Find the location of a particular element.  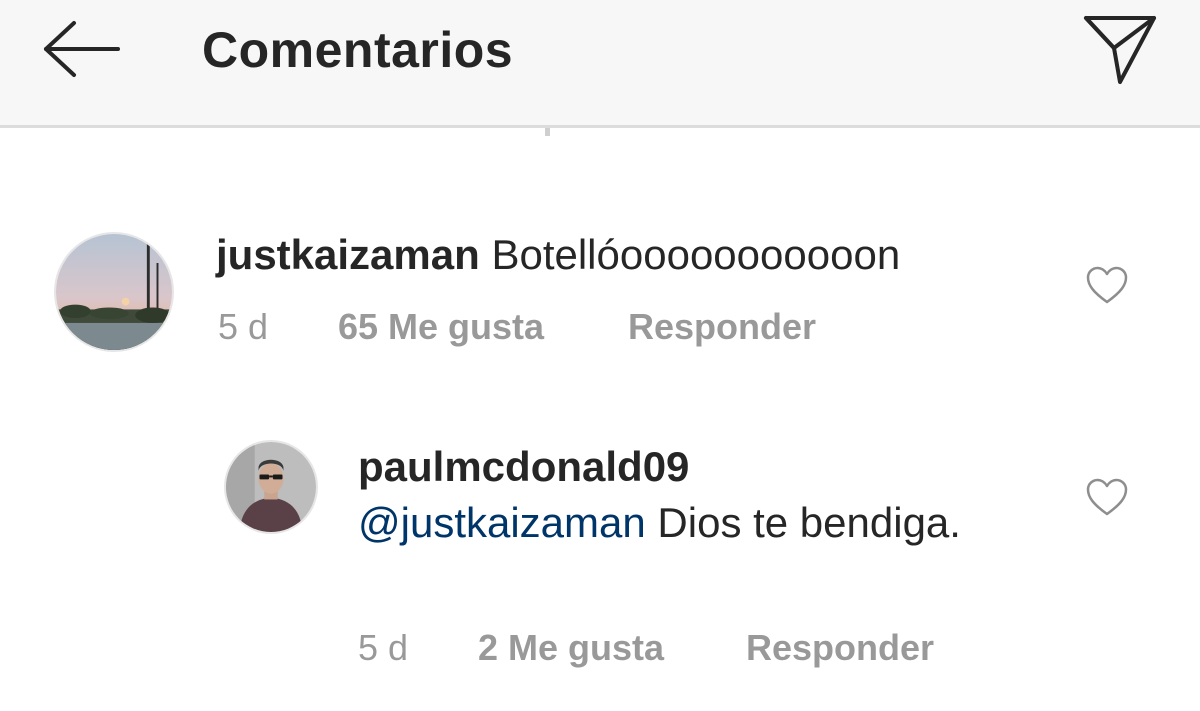

likes-count: 65 Me gusta is located at coordinates (441, 327).